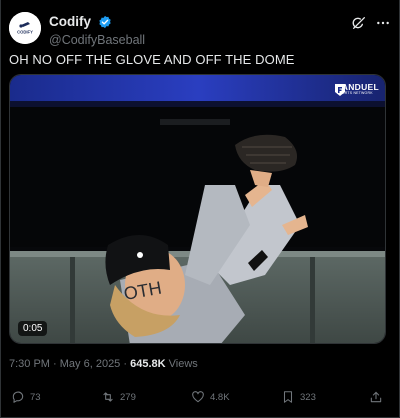 This screenshot has height=418, width=400. I want to click on bookmark-icon, so click(288, 397).